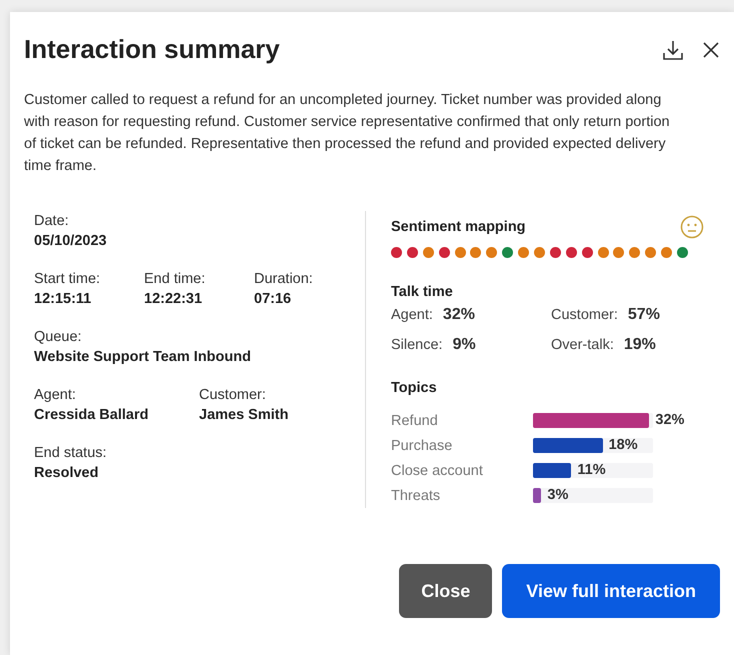 The image size is (734, 655). Describe the element at coordinates (437, 470) in the screenshot. I see `topic-label: Close account` at that location.